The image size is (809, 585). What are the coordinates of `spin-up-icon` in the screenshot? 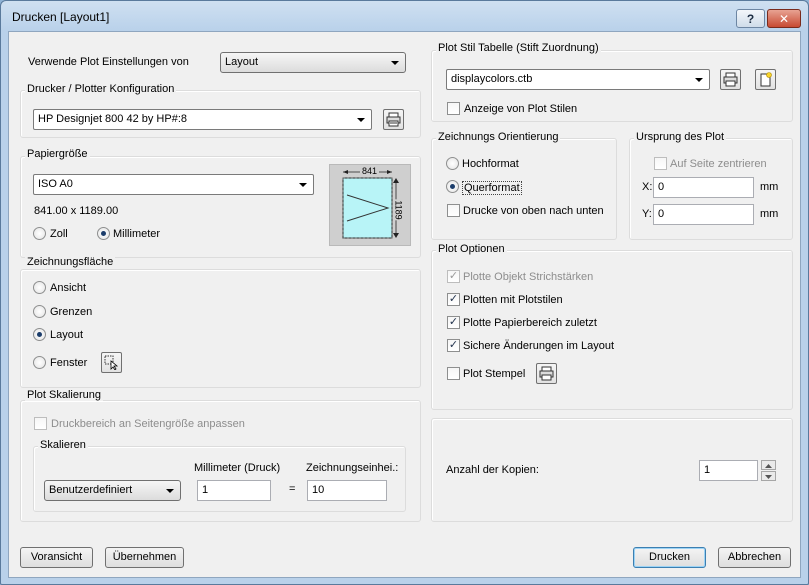 It's located at (768, 466).